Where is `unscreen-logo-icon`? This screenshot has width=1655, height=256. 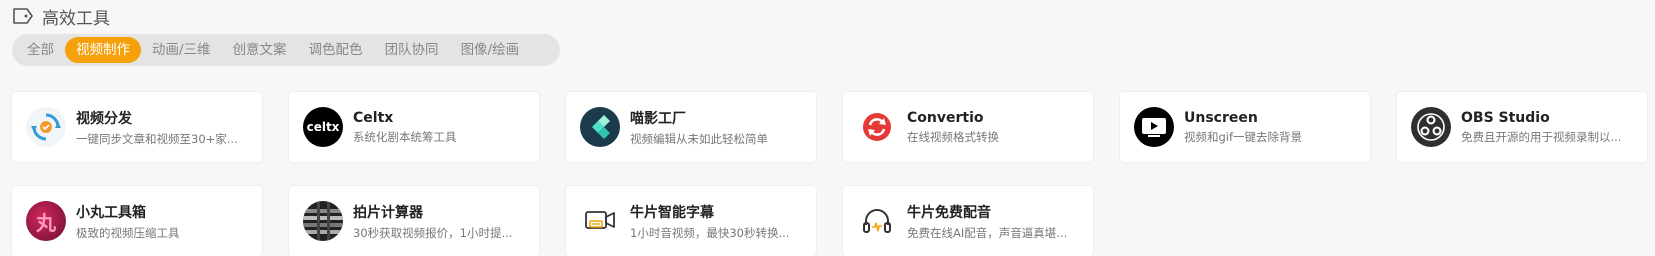 unscreen-logo-icon is located at coordinates (1154, 127).